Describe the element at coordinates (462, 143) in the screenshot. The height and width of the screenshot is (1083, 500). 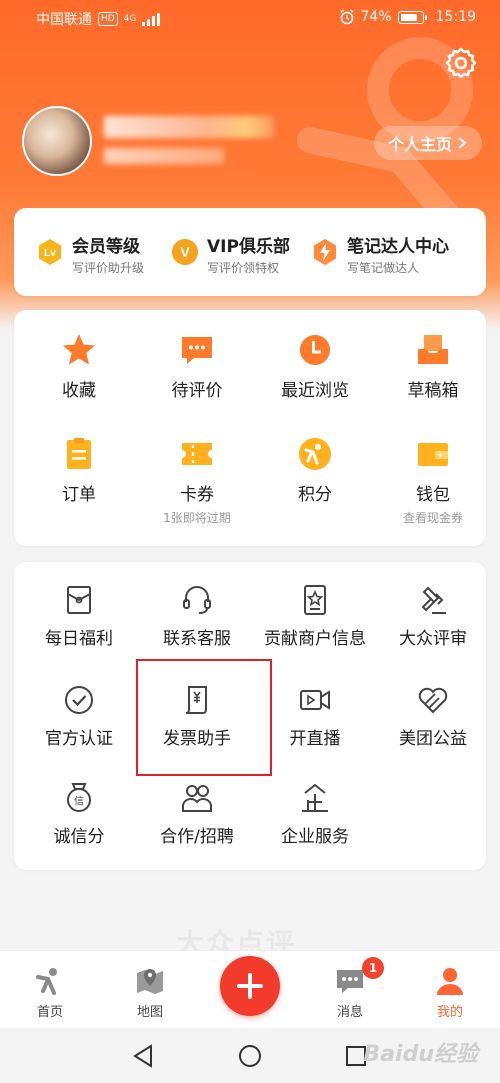
I see `chevron-right-icon` at that location.